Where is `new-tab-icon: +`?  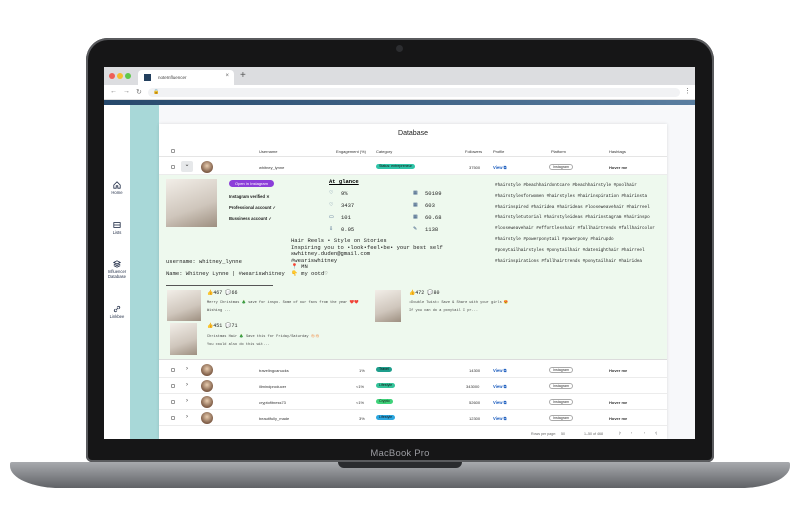 new-tab-icon: + is located at coordinates (243, 75).